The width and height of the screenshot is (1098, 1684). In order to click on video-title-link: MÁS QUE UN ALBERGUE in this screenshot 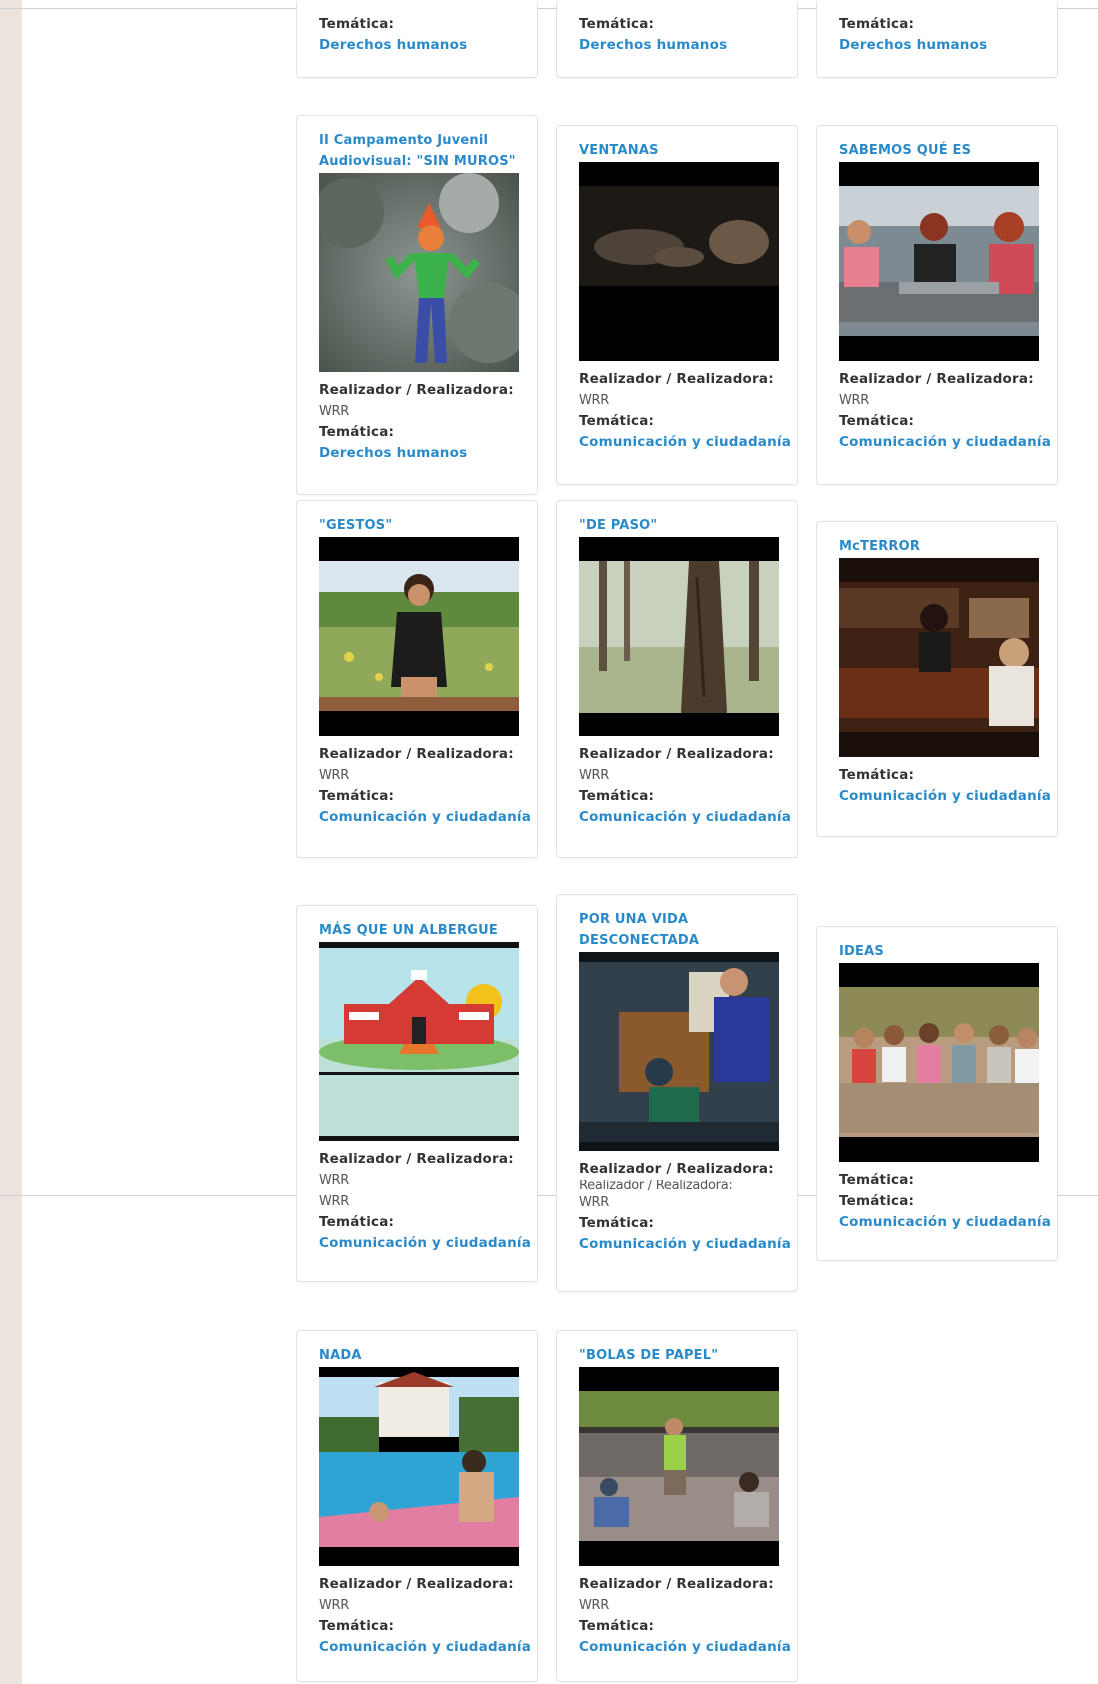, I will do `click(421, 930)`.